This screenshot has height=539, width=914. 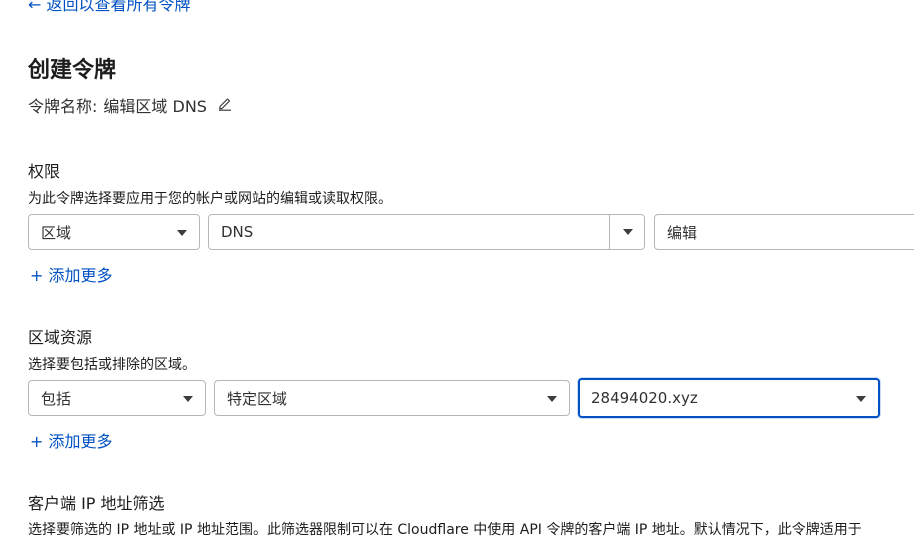 What do you see at coordinates (117, 398) in the screenshot?
I see `zone-include-select: 包括` at bounding box center [117, 398].